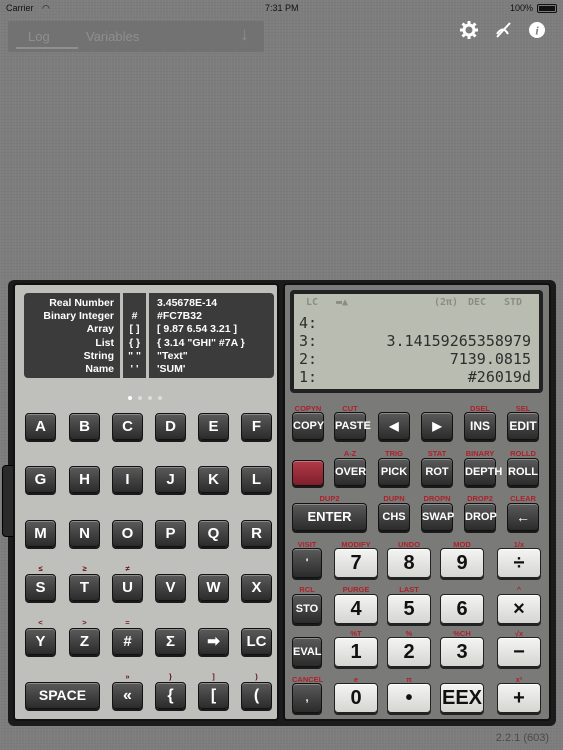 The height and width of the screenshot is (750, 563). What do you see at coordinates (462, 652) in the screenshot?
I see `key-row6-3: 3` at bounding box center [462, 652].